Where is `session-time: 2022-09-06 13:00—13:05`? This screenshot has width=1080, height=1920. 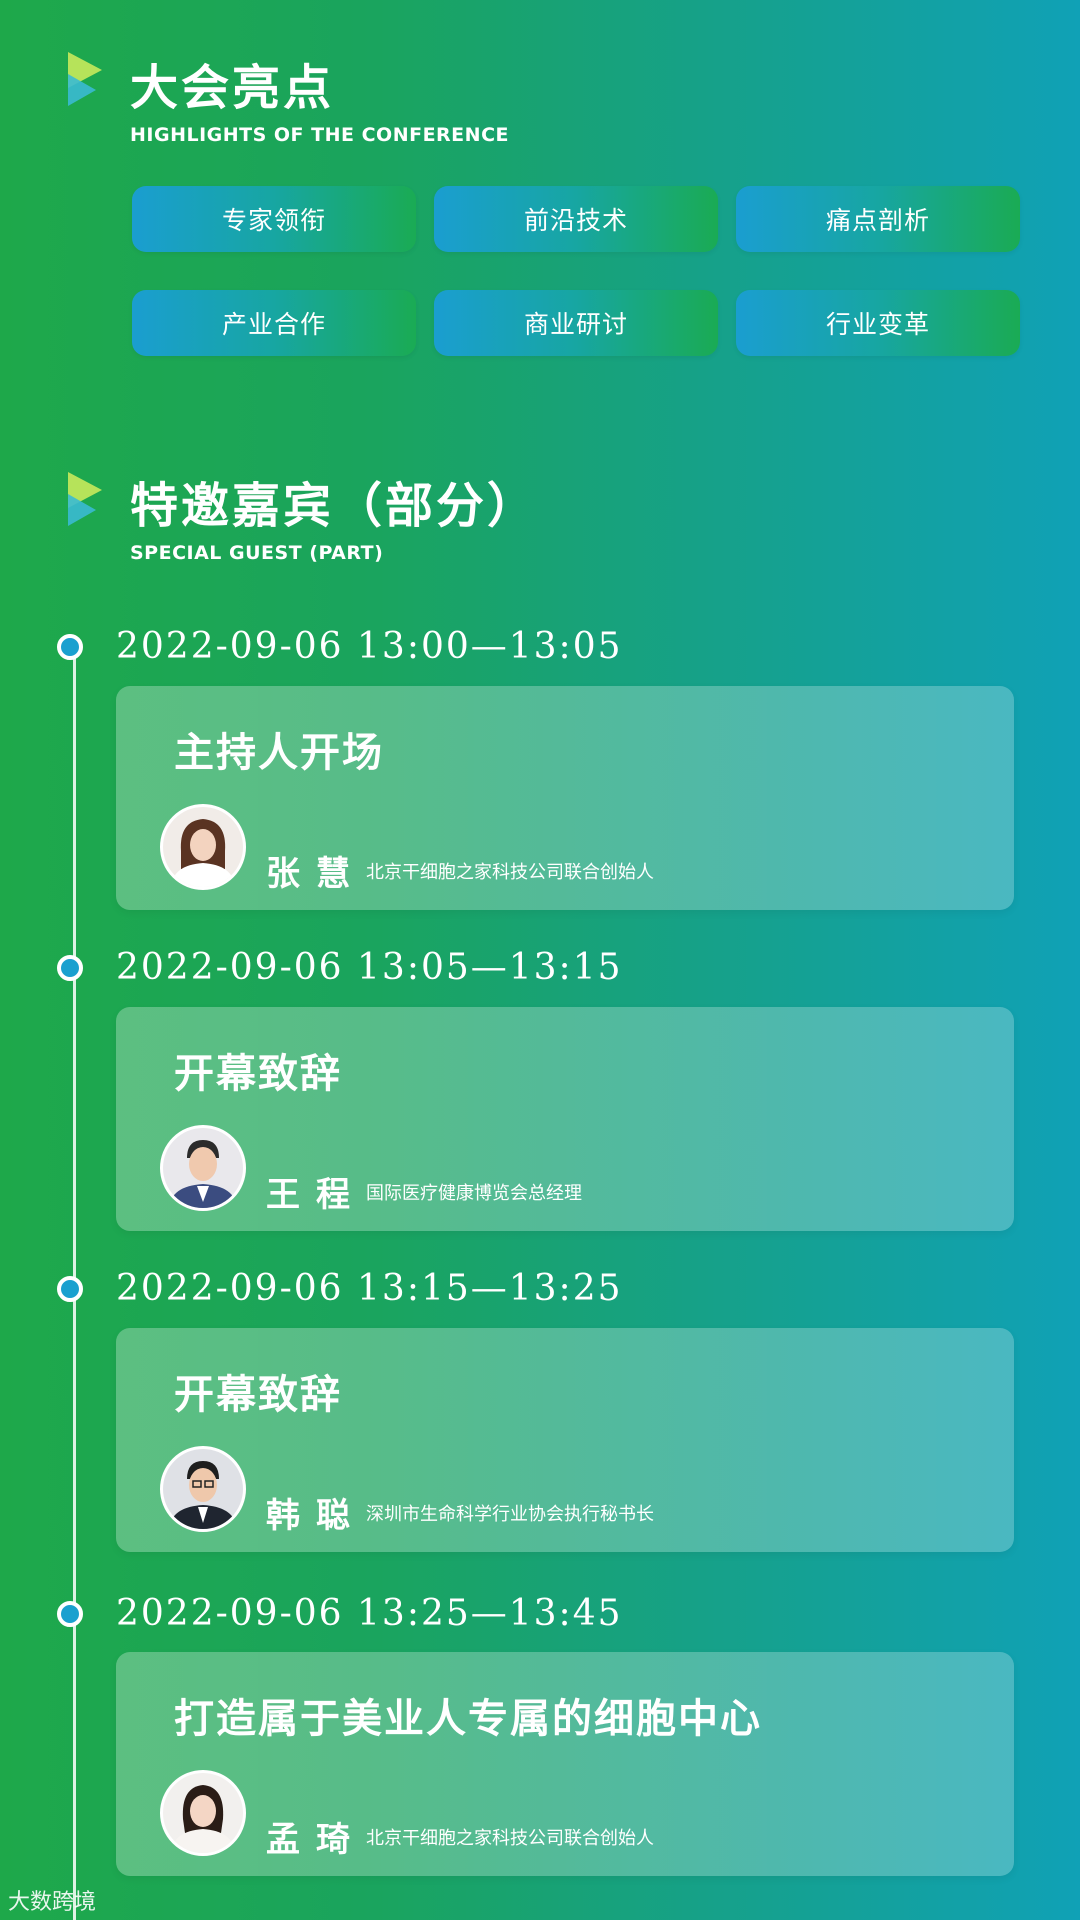
session-time: 2022-09-06 13:00—13:05 is located at coordinates (369, 646).